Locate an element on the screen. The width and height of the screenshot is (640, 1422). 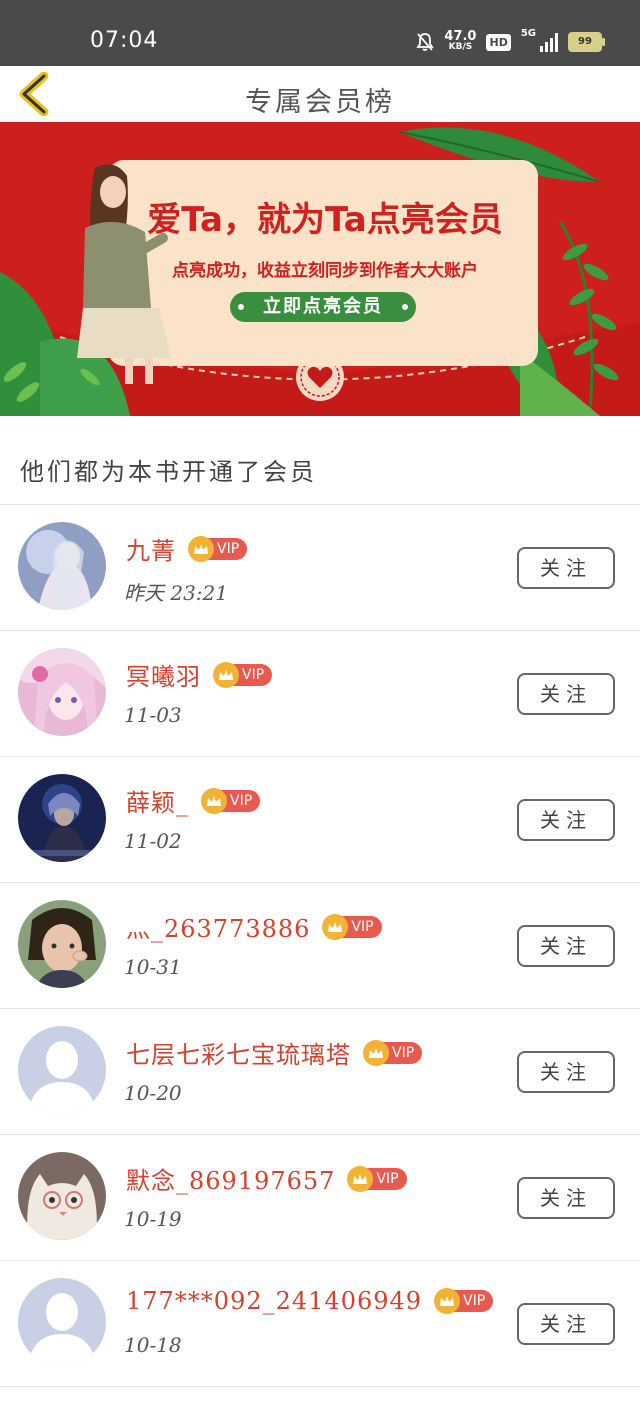
name-line: 默念_869197657 VIP is located at coordinates (266, 1178).